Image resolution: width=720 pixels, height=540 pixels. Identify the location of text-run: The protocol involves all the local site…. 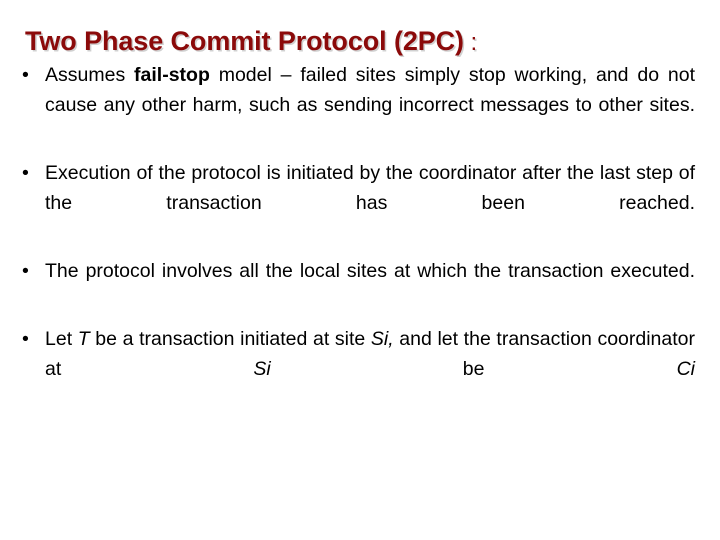
(370, 271).